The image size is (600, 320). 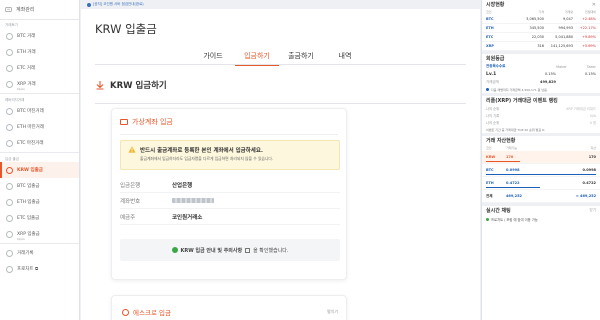 I want to click on sidebar-item-eth-deposit: ETH 입출금, so click(x=39, y=202).